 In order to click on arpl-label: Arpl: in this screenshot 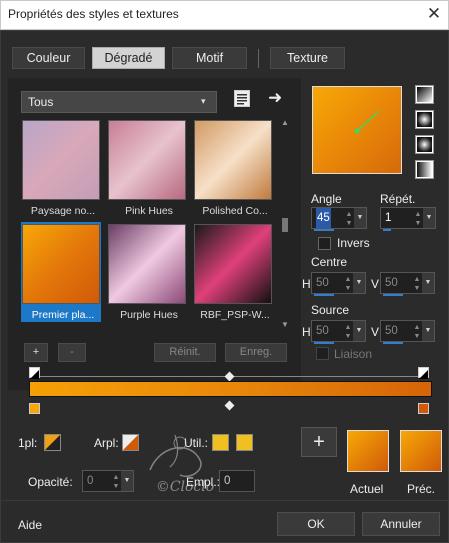, I will do `click(106, 443)`.